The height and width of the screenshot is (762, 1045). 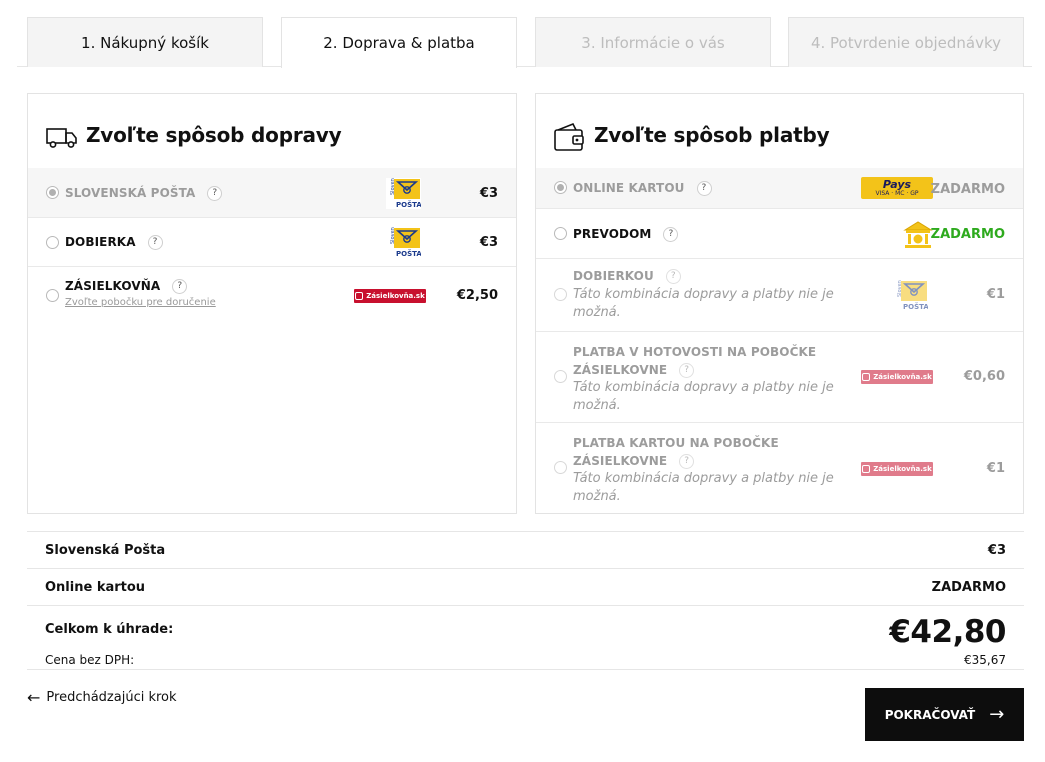 What do you see at coordinates (100, 242) in the screenshot?
I see `shipping-option-text: DOBIERKA` at bounding box center [100, 242].